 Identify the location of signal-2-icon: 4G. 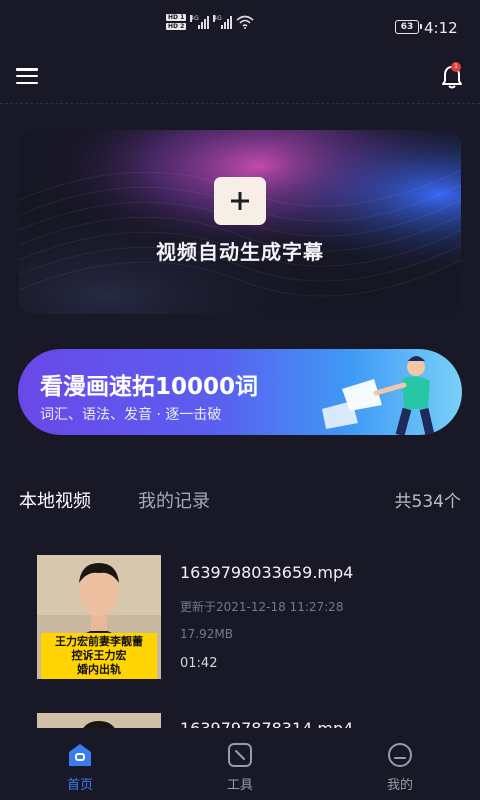
(223, 22).